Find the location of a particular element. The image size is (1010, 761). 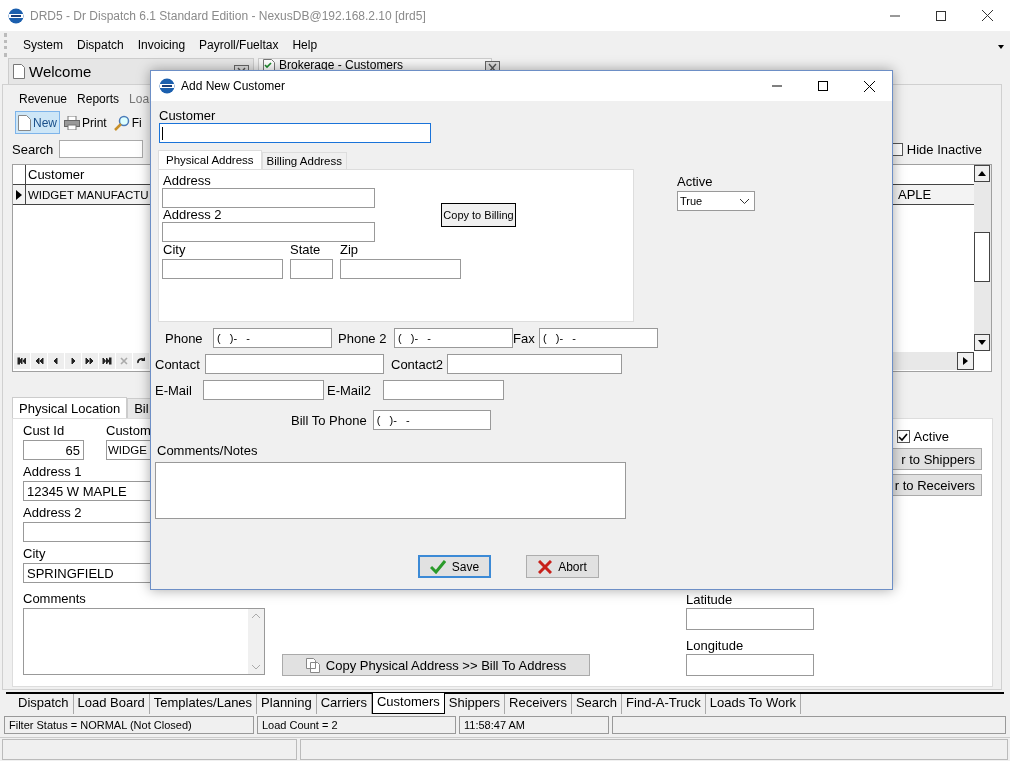

copy-to-billing-button: Copy to Billing is located at coordinates (478, 215).